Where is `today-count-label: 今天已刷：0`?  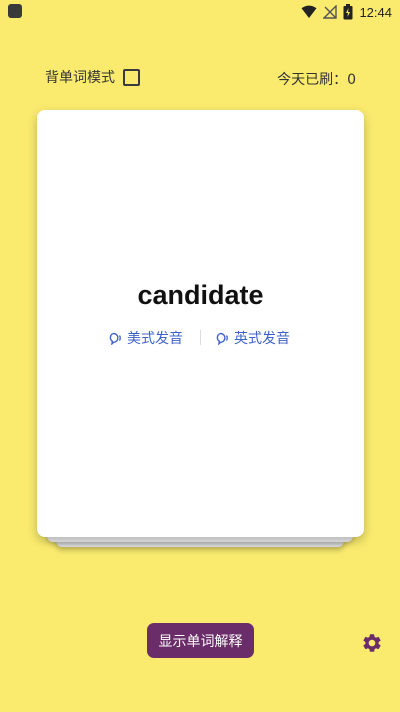 today-count-label: 今天已刷：0 is located at coordinates (316, 80).